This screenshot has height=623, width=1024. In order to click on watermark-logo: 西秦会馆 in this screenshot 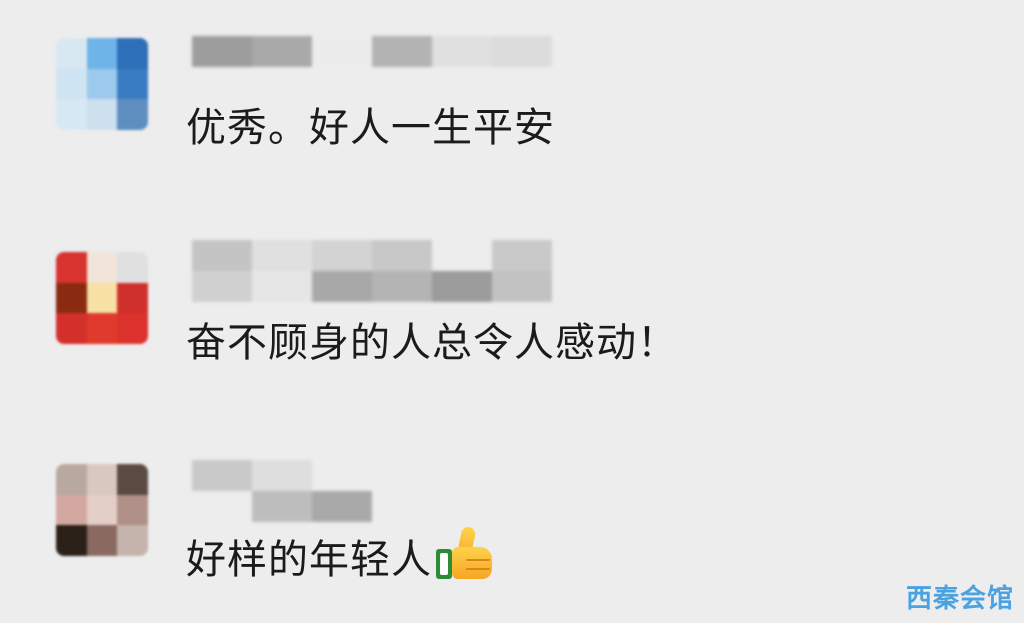, I will do `click(959, 599)`.